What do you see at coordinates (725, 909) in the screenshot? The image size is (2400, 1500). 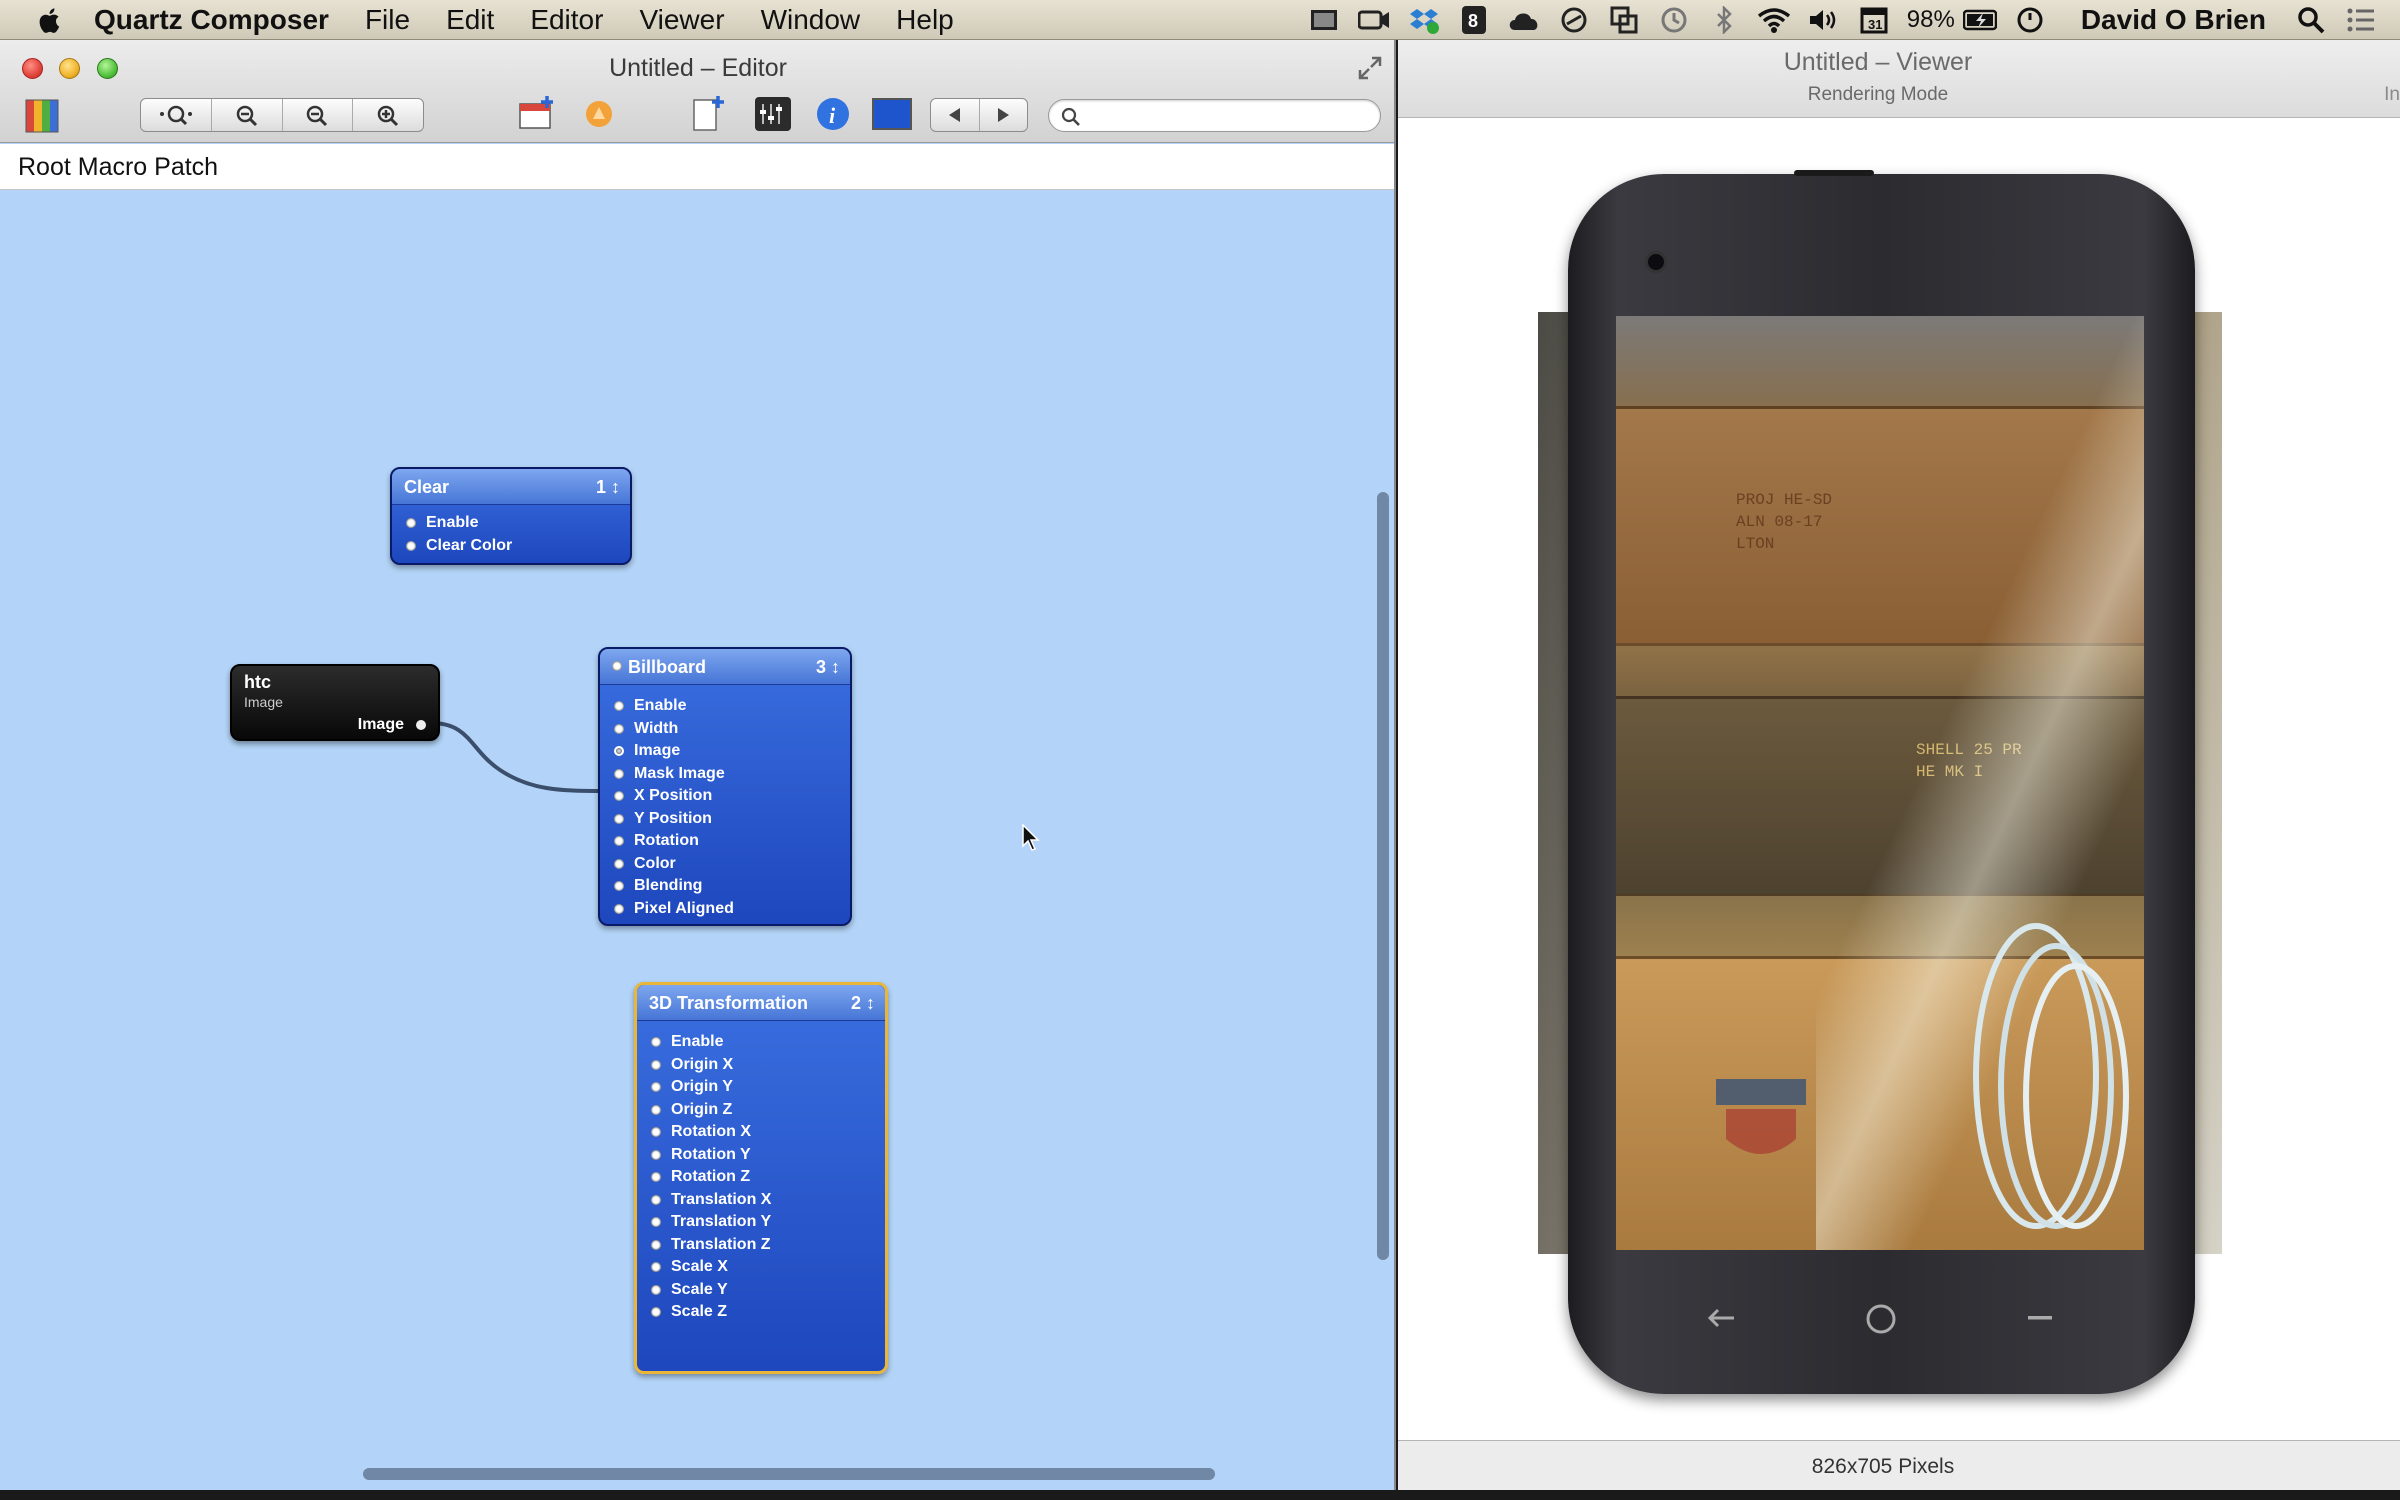 I see `input-port: Pixel Aligned` at bounding box center [725, 909].